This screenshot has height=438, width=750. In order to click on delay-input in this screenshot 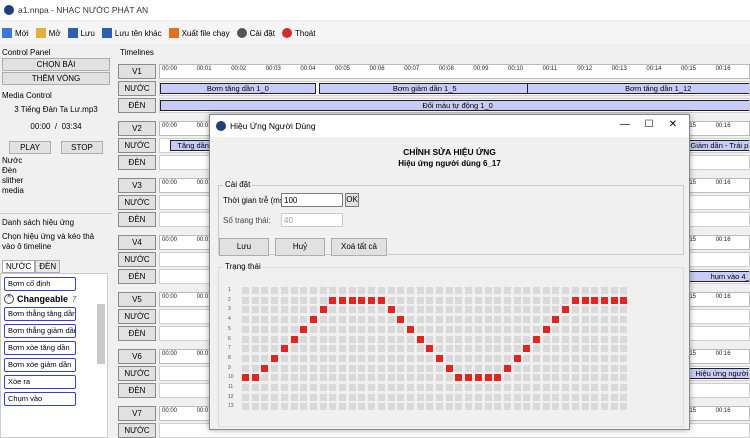, I will do `click(312, 200)`.